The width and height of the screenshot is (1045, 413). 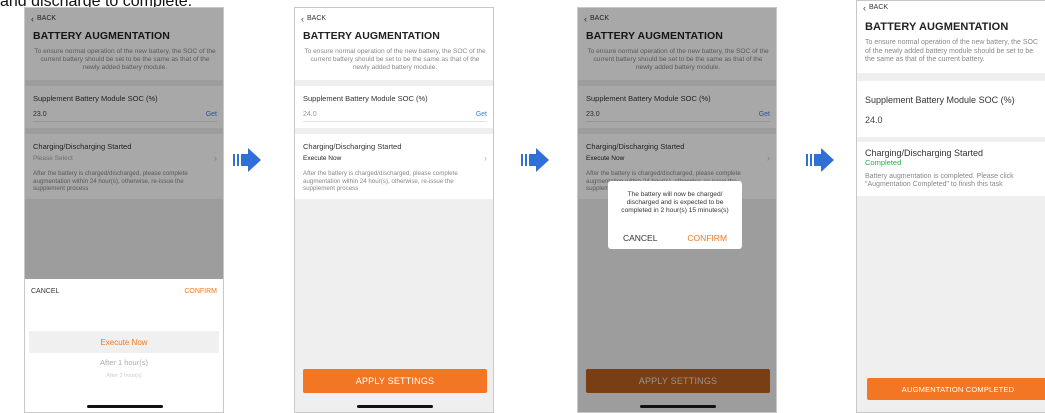 What do you see at coordinates (874, 119) in the screenshot?
I see `soc-value: 24.0` at bounding box center [874, 119].